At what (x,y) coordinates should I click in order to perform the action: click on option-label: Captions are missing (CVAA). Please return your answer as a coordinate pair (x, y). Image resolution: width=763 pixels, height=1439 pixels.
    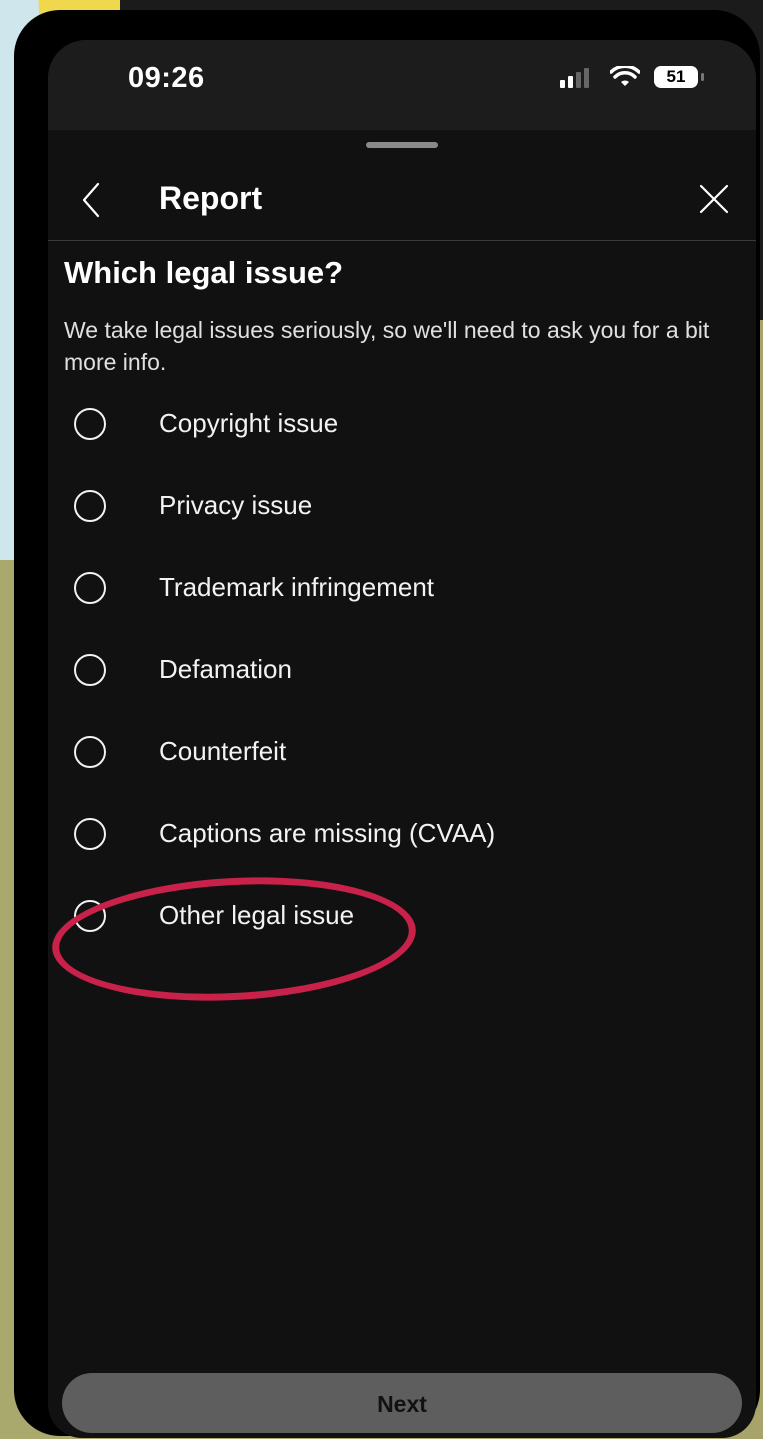
    Looking at the image, I should click on (327, 833).